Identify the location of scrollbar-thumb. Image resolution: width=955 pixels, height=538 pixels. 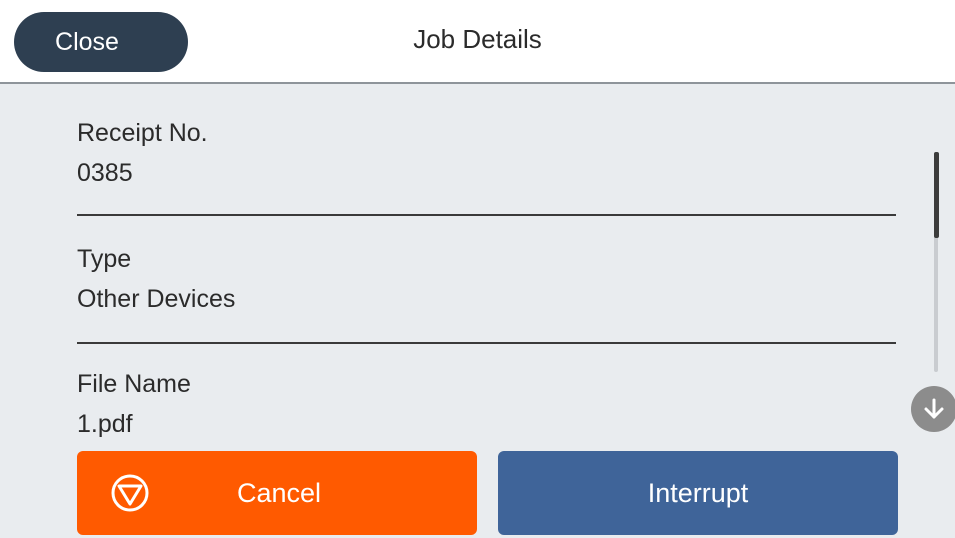
(936, 195).